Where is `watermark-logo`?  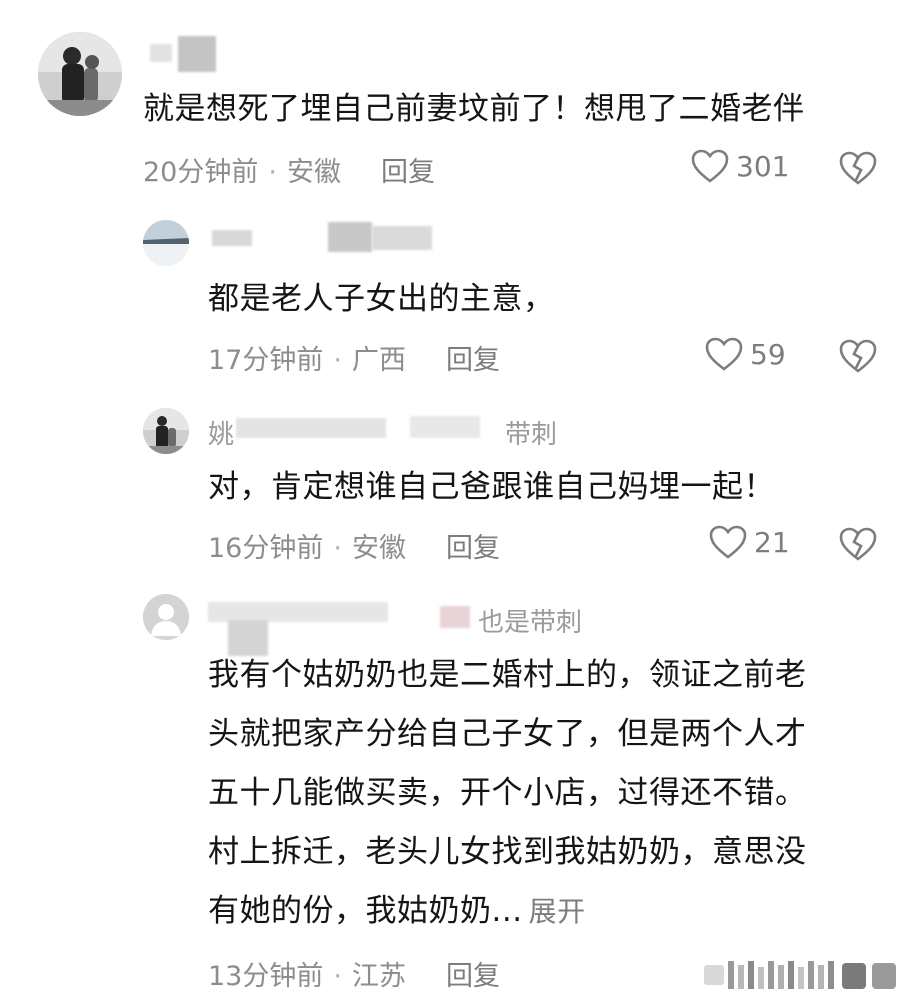 watermark-logo is located at coordinates (800, 975).